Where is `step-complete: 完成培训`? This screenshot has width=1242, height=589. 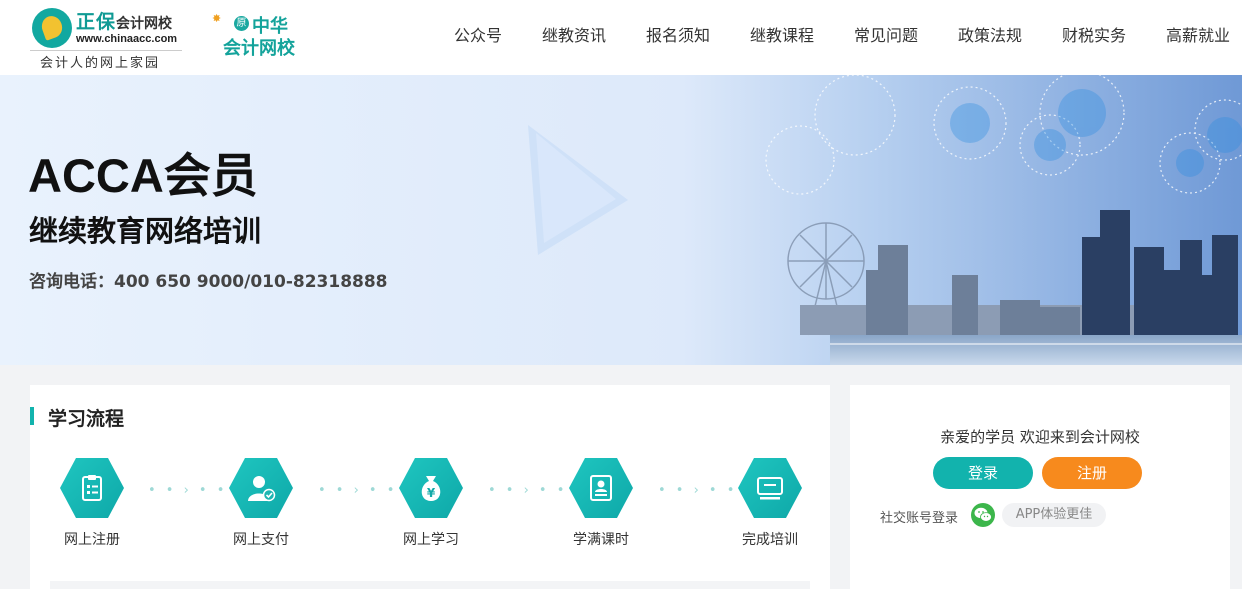
step-complete: 完成培训 is located at coordinates (769, 505).